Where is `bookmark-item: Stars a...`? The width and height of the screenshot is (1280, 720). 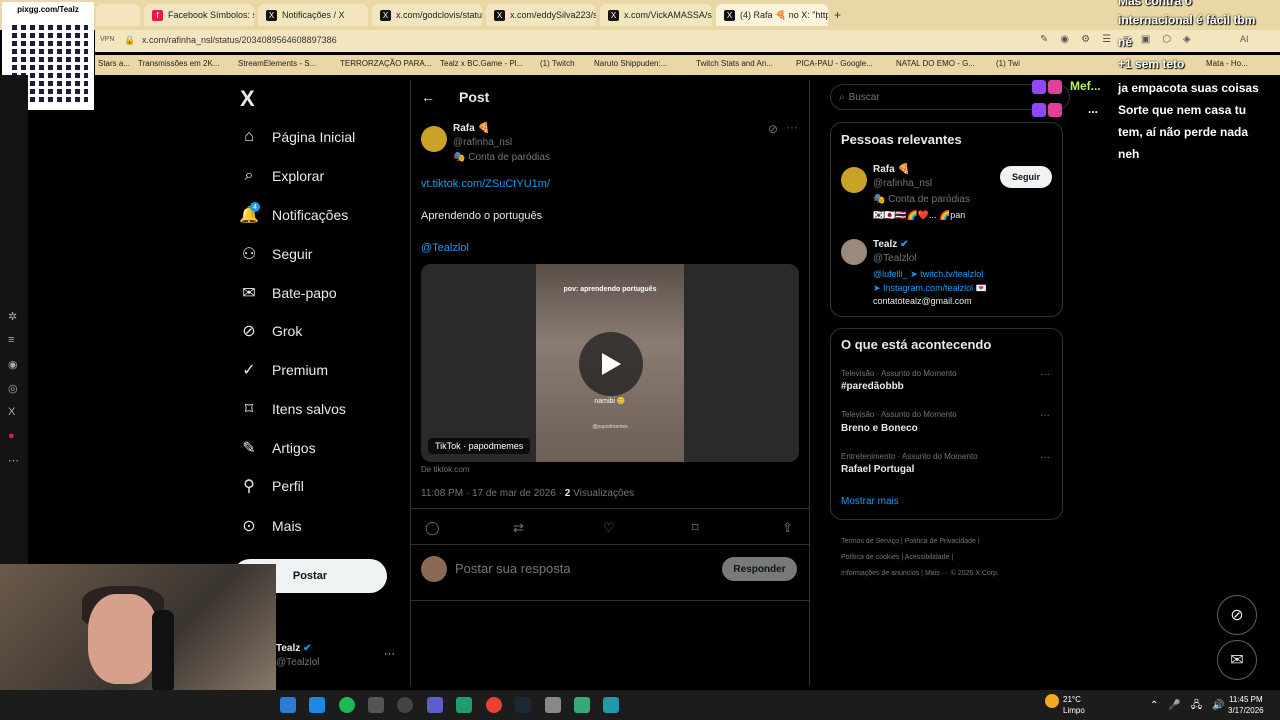 bookmark-item: Stars a... is located at coordinates (114, 63).